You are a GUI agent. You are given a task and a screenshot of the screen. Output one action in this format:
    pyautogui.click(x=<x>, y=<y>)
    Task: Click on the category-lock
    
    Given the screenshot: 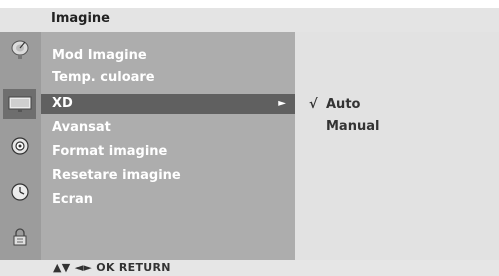 What is the action you would take?
    pyautogui.click(x=19, y=237)
    